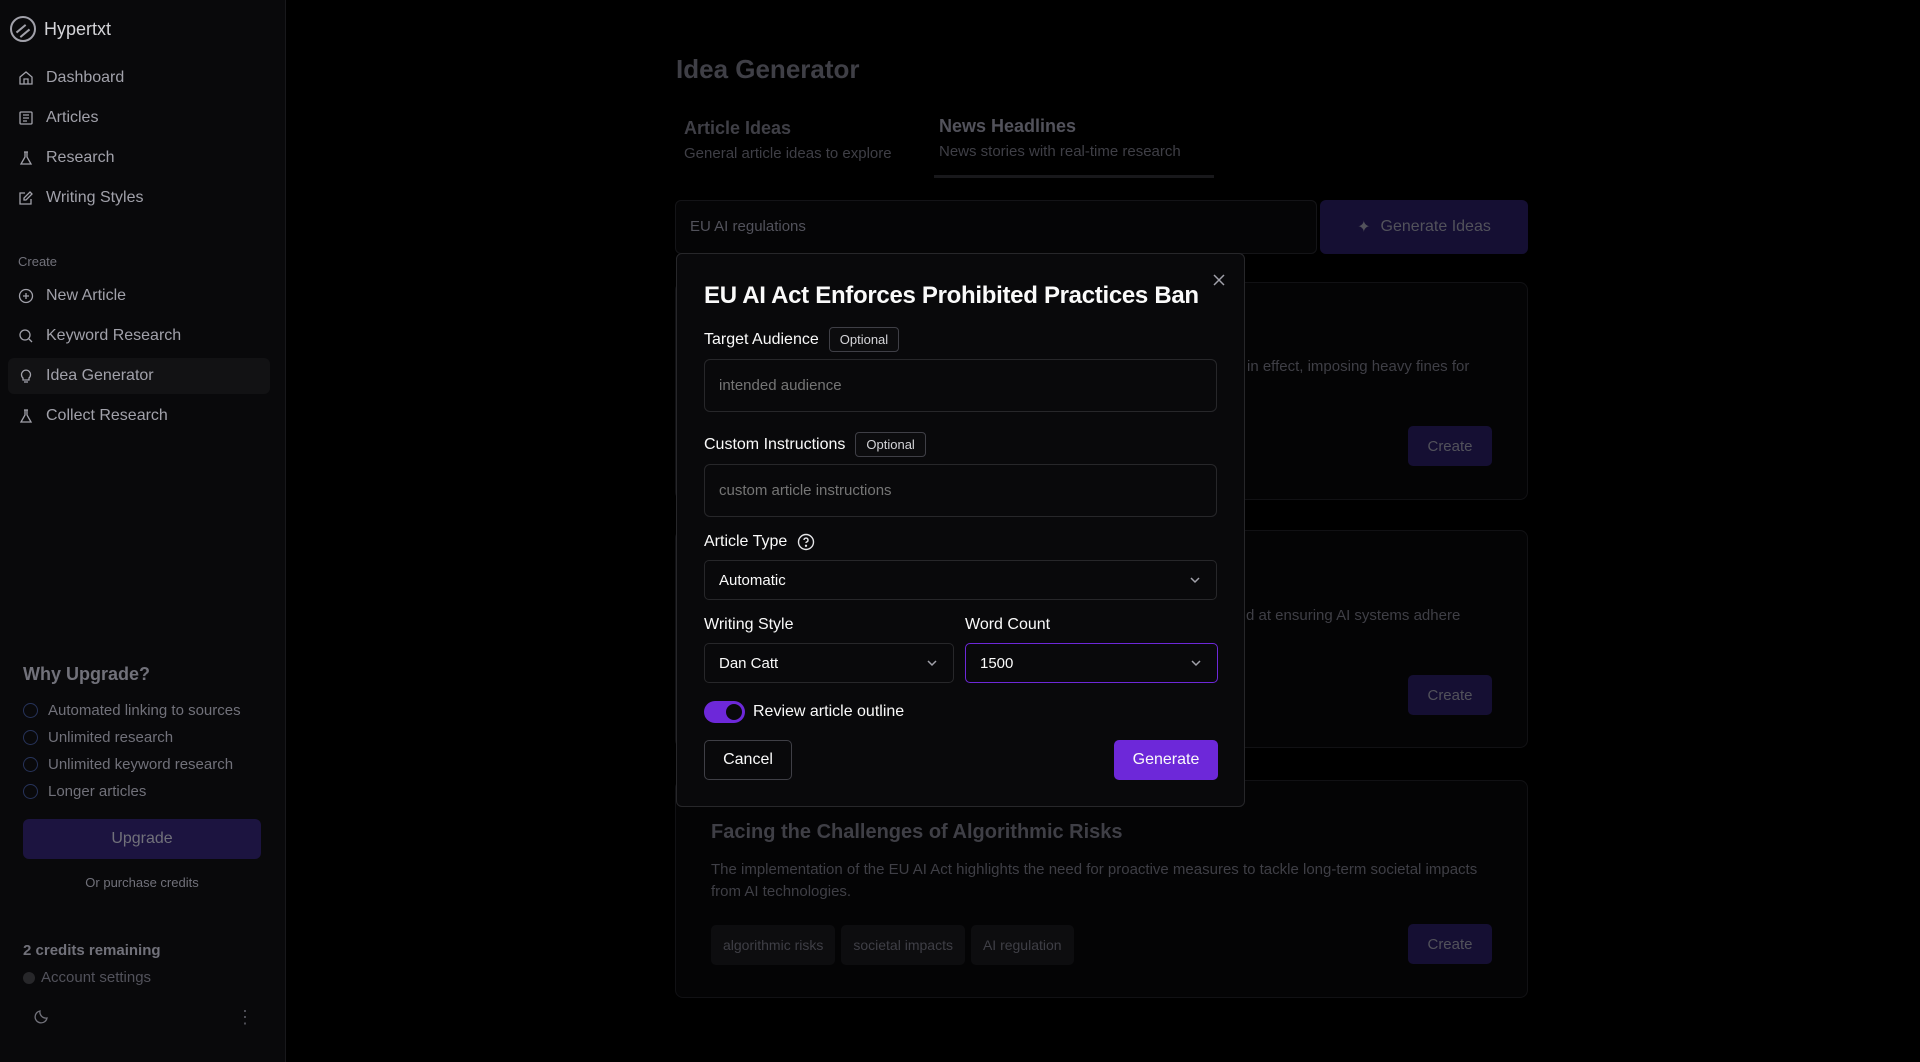  What do you see at coordinates (26, 296) in the screenshot?
I see `plus-circle-icon` at bounding box center [26, 296].